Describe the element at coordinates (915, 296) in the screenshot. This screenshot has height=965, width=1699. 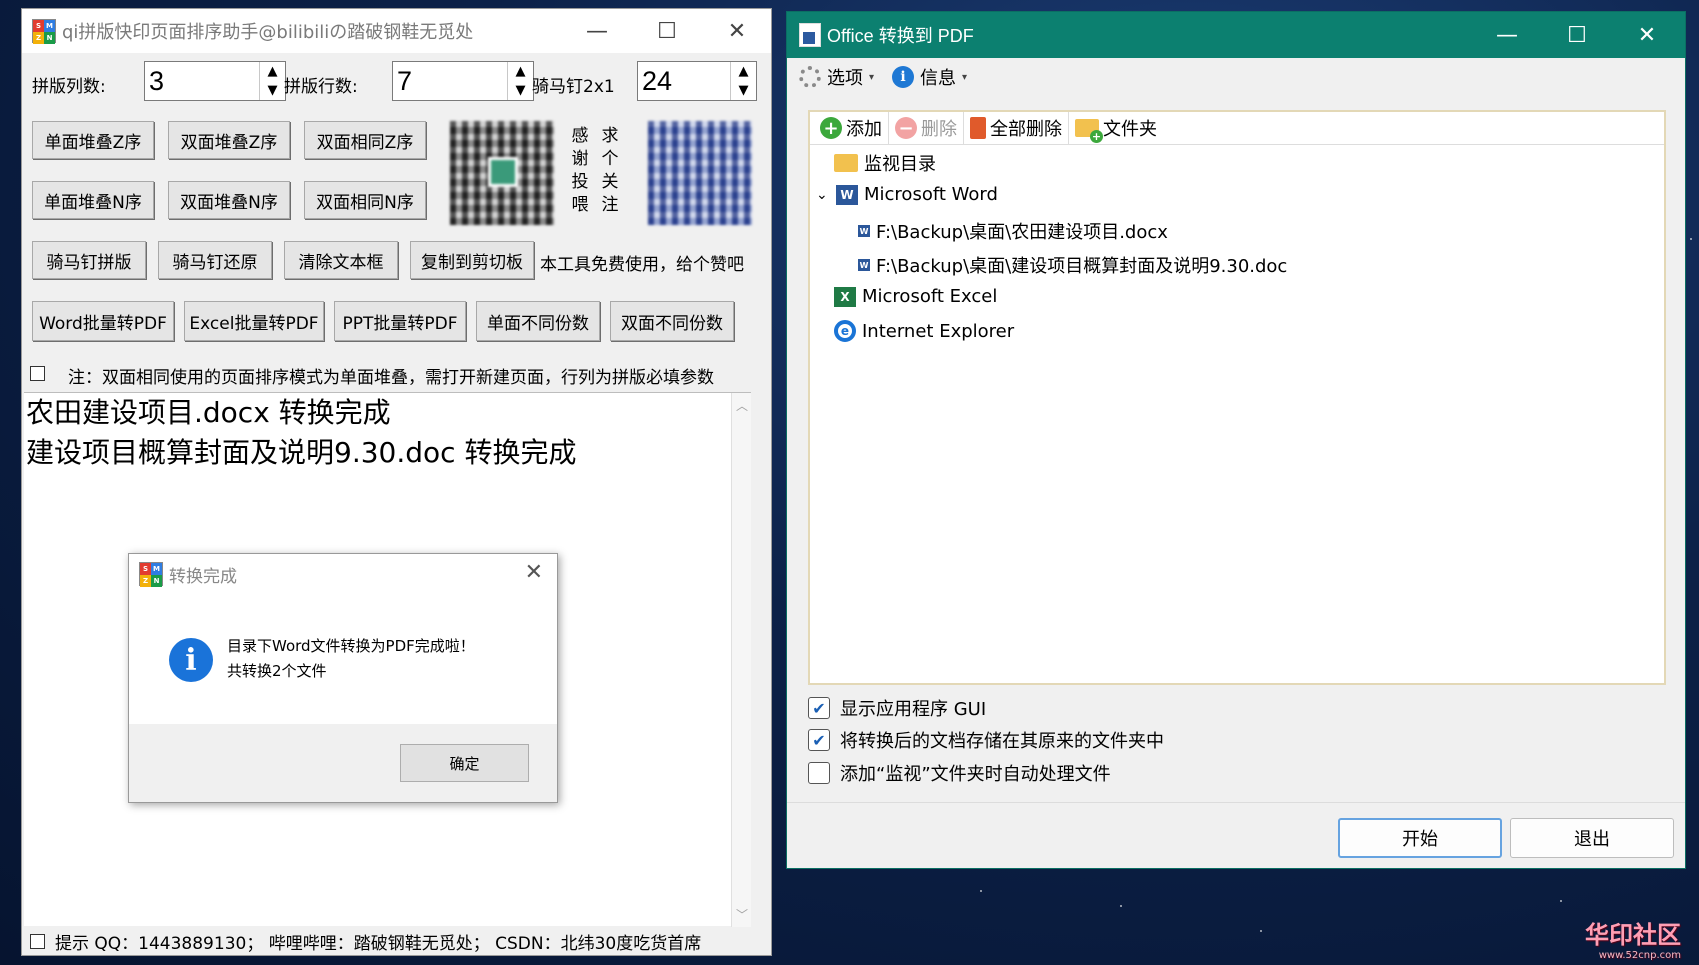
I see `tree-item-excel: X Microsoft Excel` at that location.